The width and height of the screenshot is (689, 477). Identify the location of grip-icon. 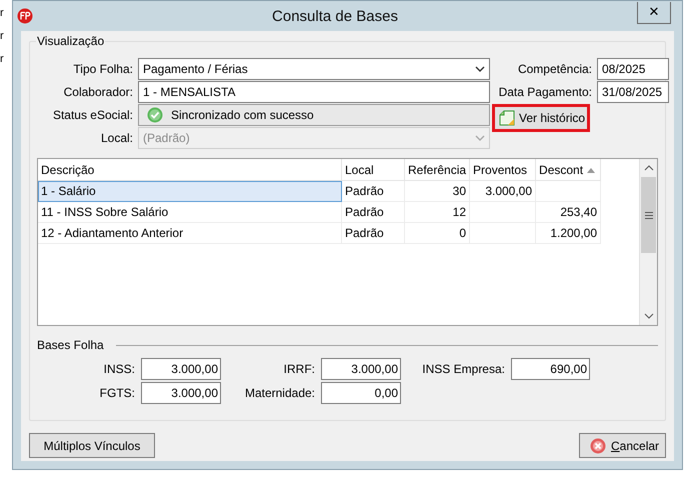
(648, 215).